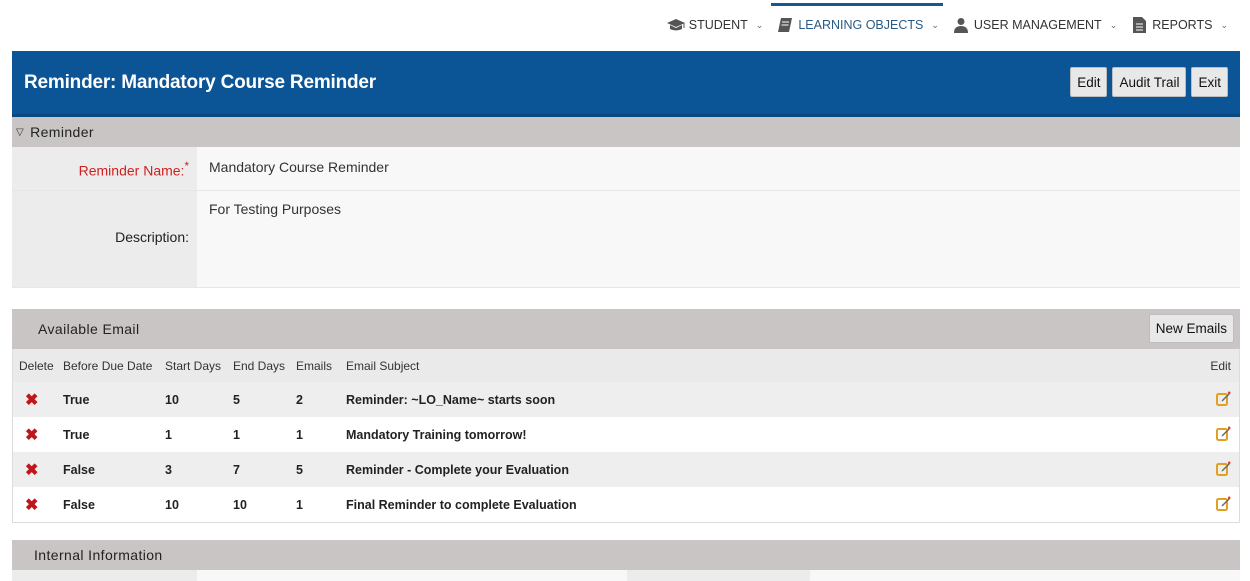 The height and width of the screenshot is (581, 1250). What do you see at coordinates (240, 504) in the screenshot?
I see `cell-end-days: 10` at bounding box center [240, 504].